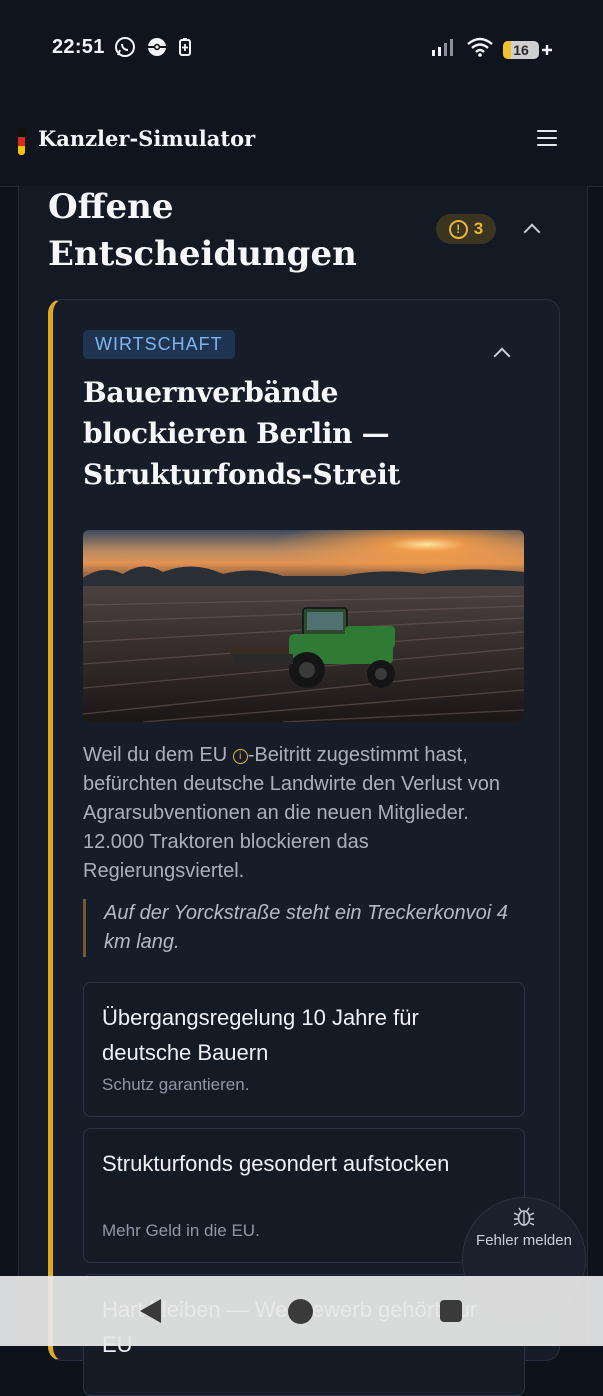  I want to click on status-icons-right: 16, so click(492, 49).